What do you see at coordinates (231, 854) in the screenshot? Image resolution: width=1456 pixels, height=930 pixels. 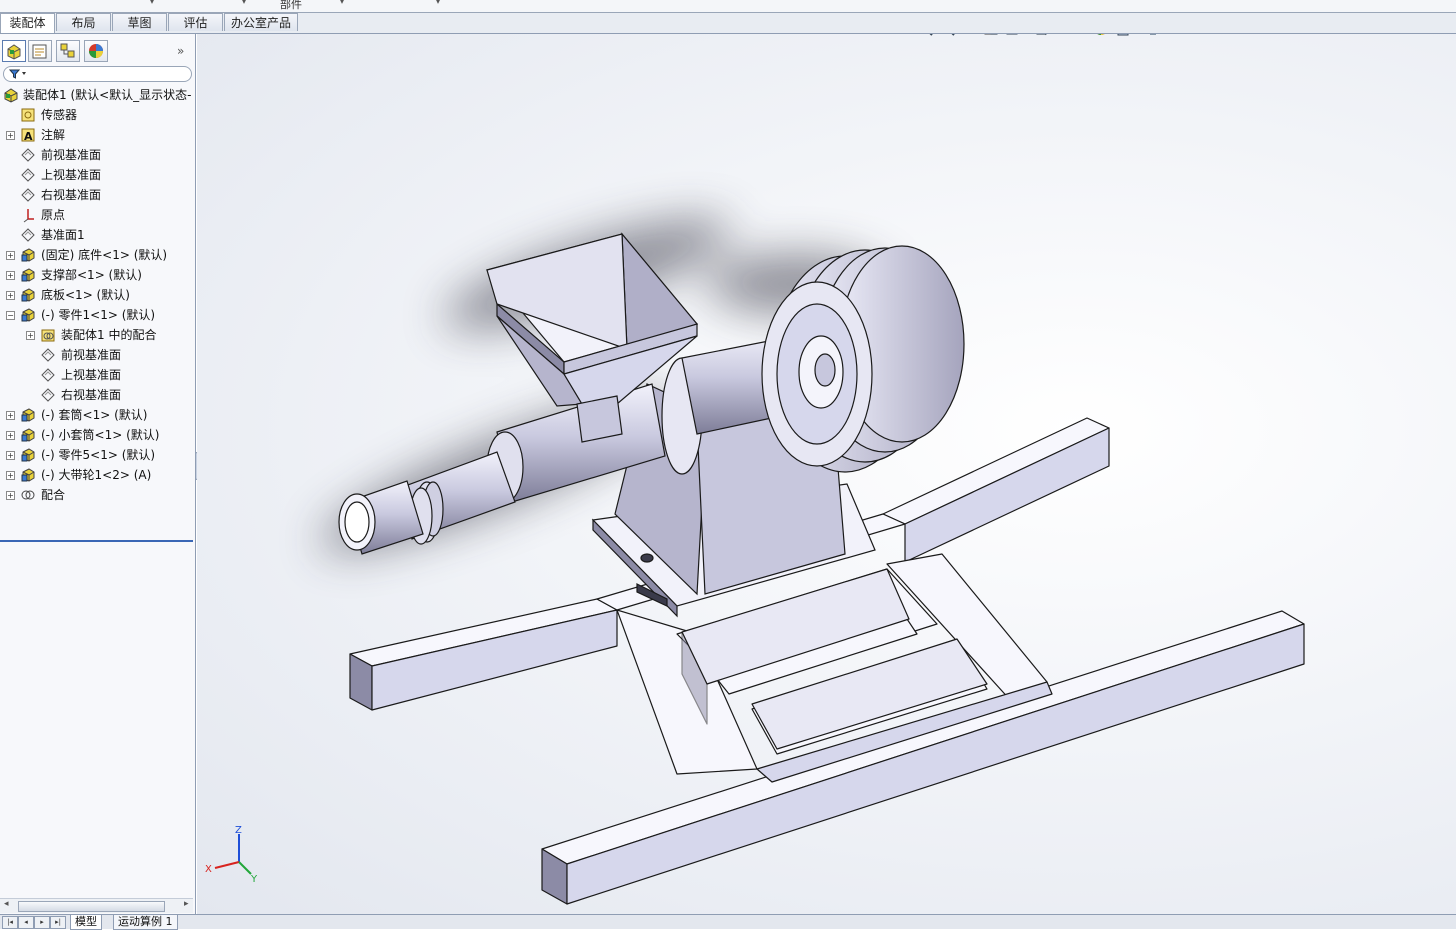 I see `coordinate-triad-icon: Z X Y` at bounding box center [231, 854].